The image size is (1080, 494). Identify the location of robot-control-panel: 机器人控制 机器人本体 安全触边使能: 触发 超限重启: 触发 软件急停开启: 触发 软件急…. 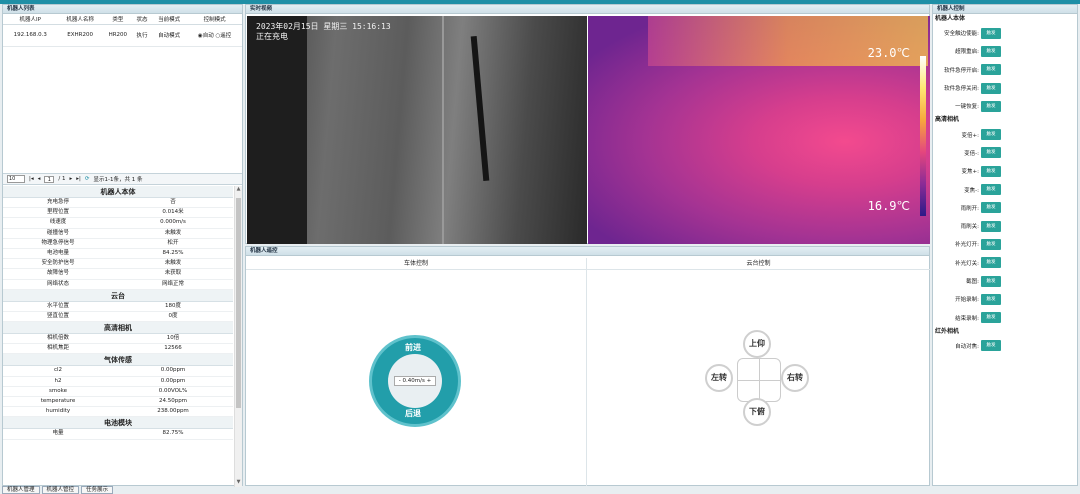
(1005, 245).